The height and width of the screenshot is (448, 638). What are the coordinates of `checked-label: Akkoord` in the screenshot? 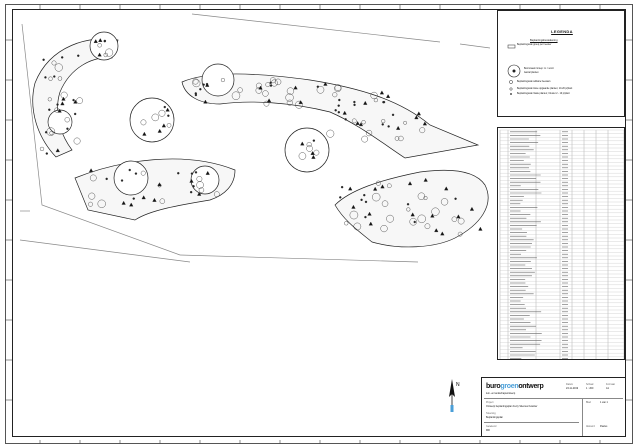 It's located at (590, 426).